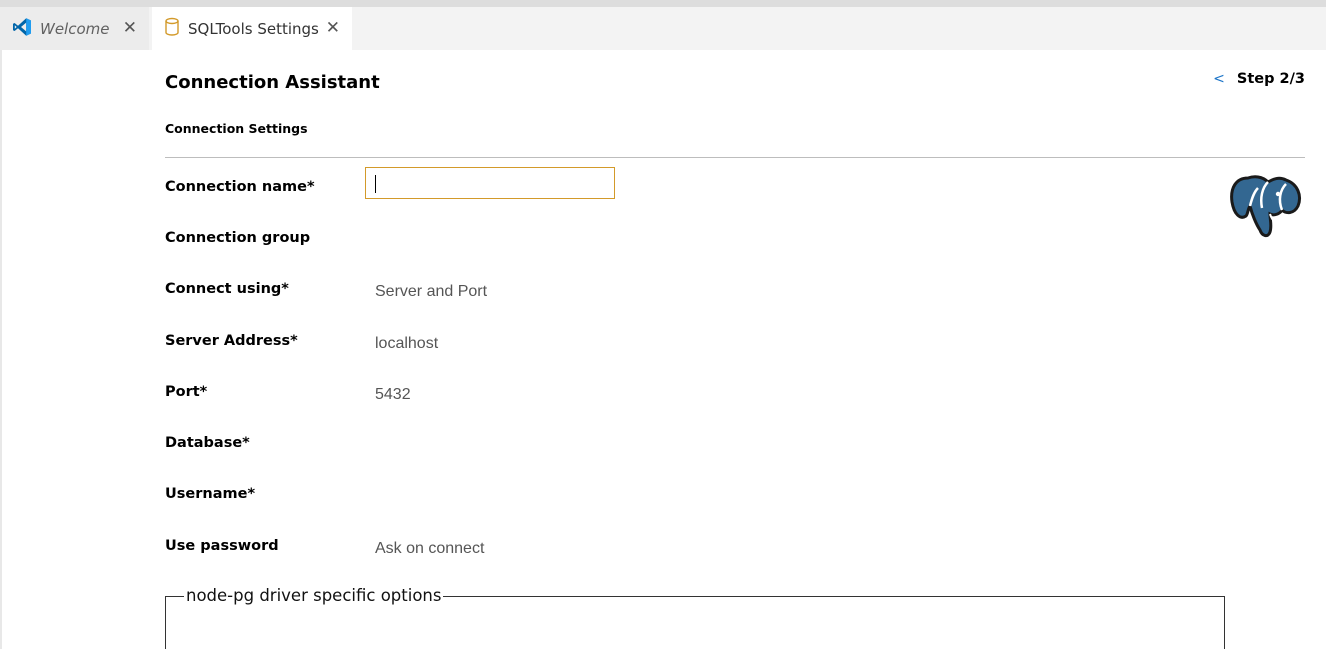 This screenshot has width=1326, height=649. Describe the element at coordinates (207, 443) in the screenshot. I see `database-label: Database*` at that location.